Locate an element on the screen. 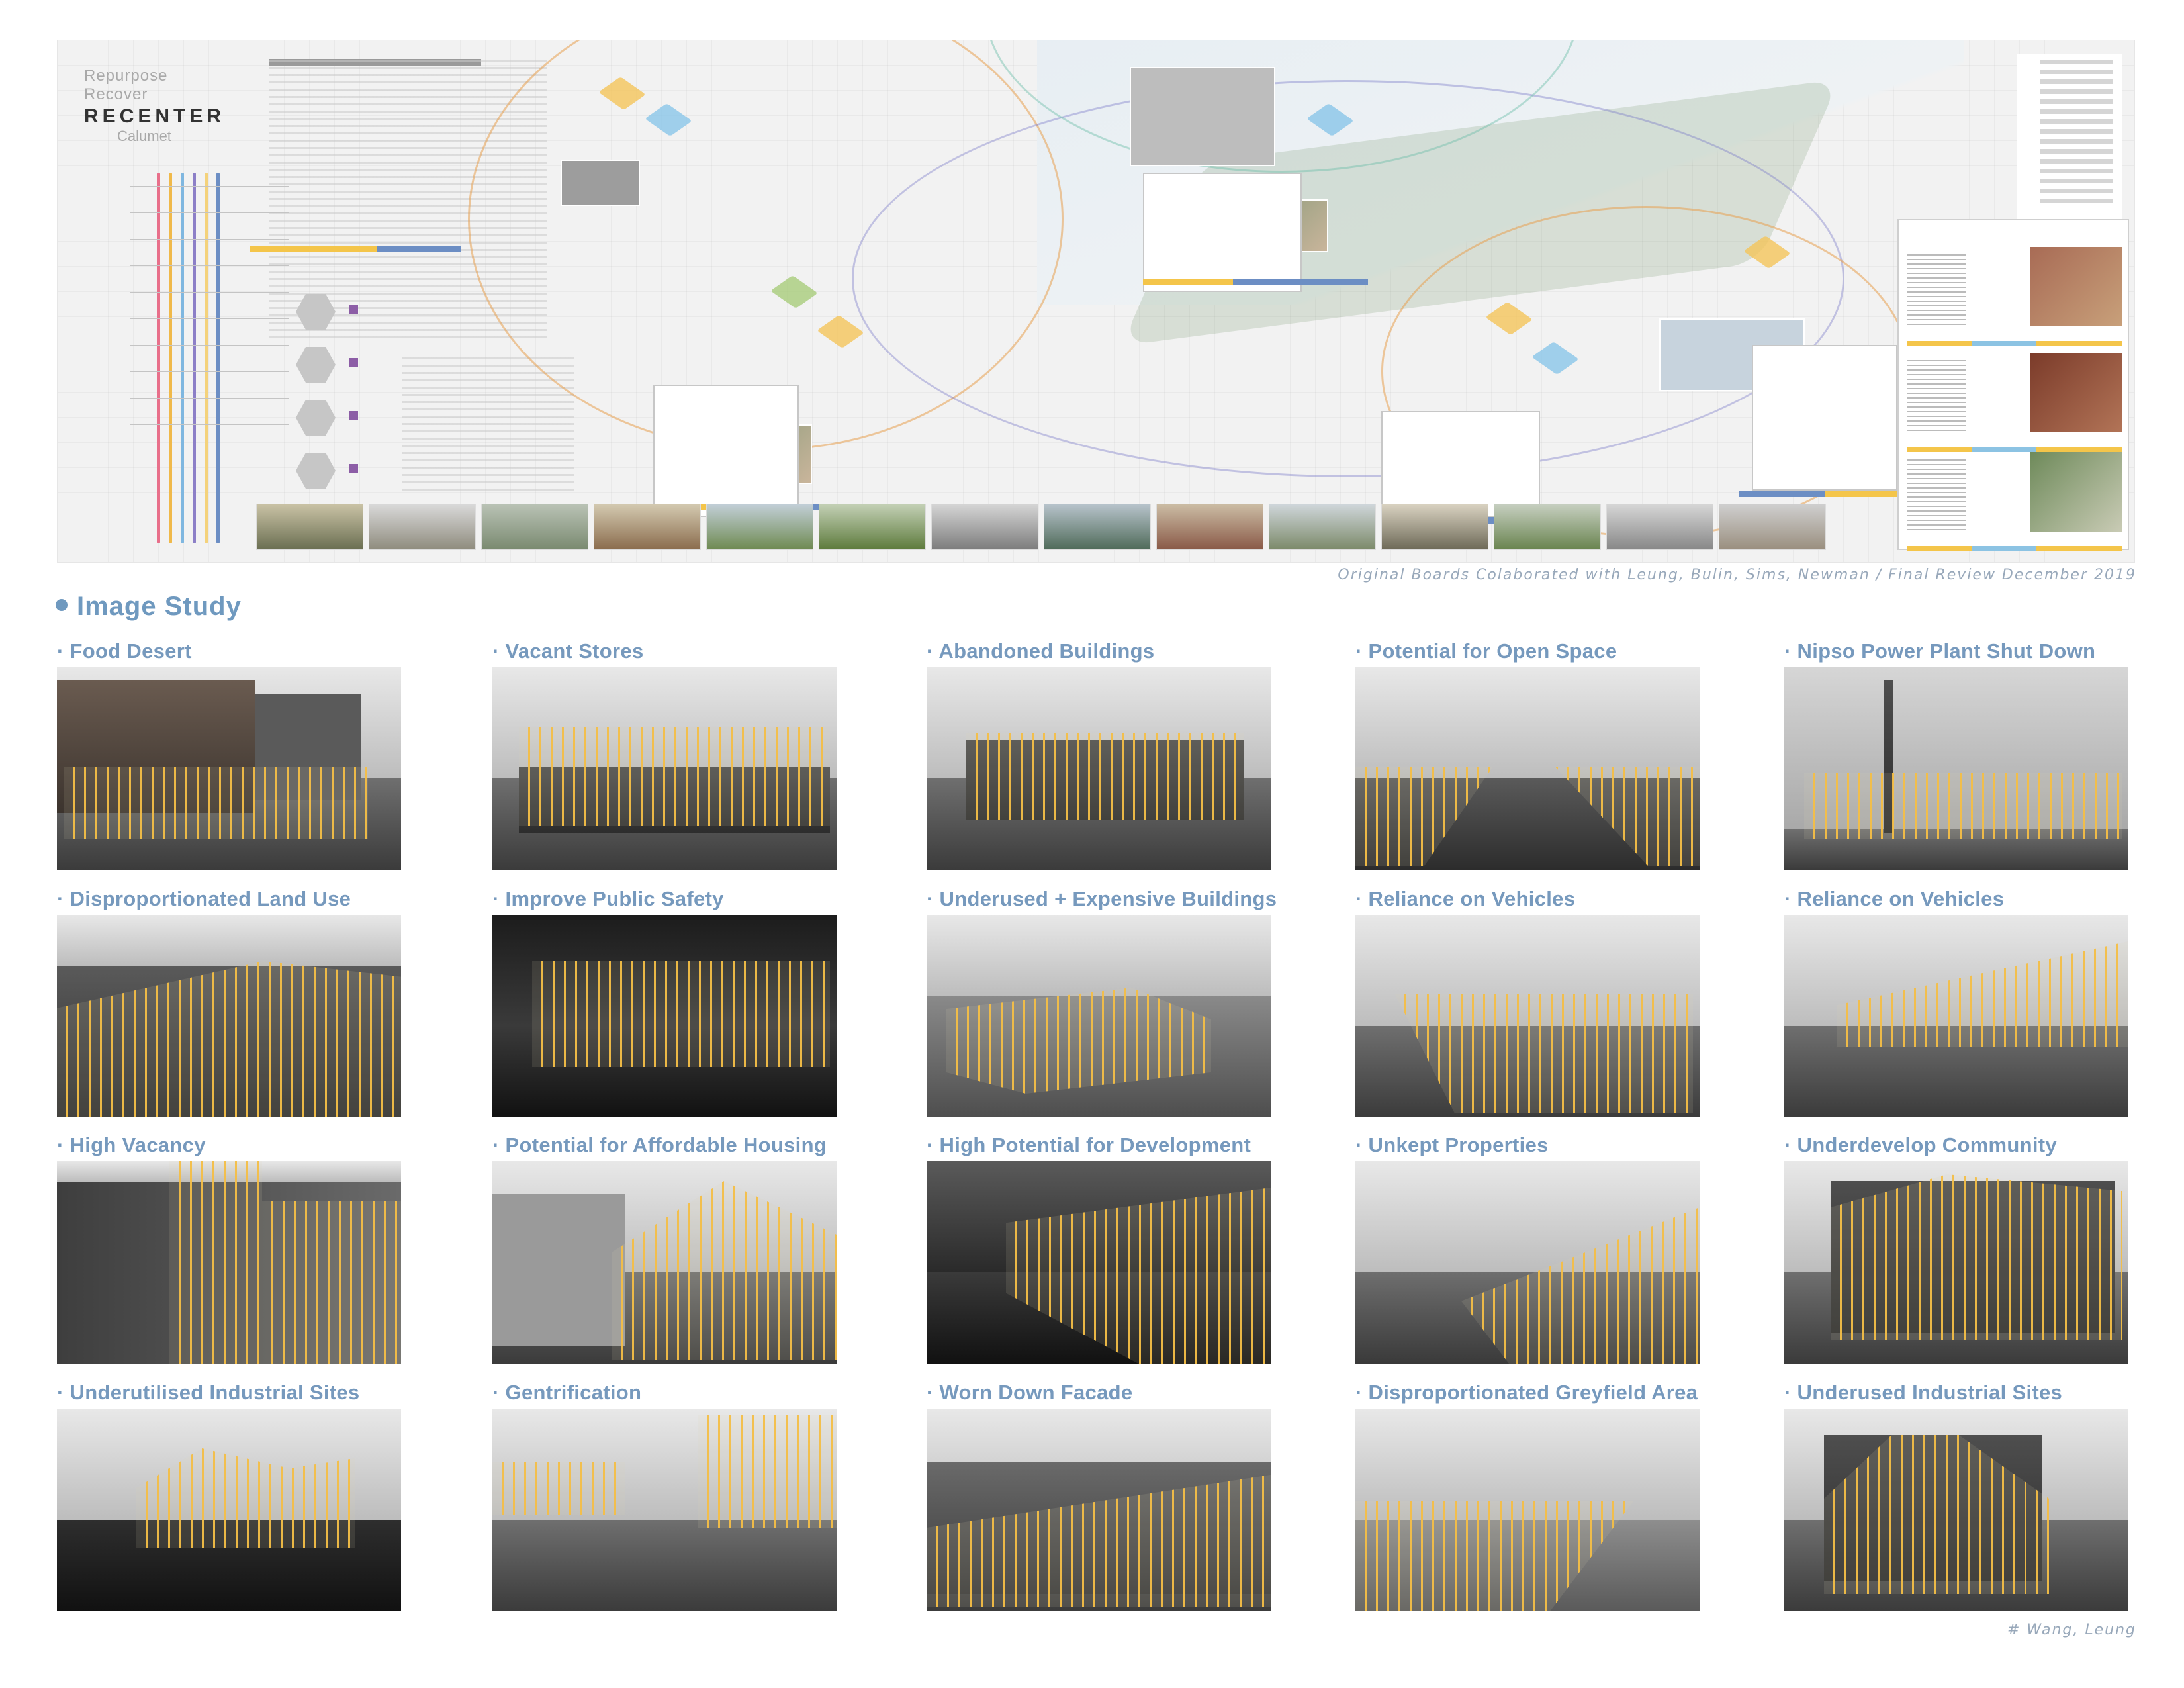  logo-line-recenter: RECENTER is located at coordinates (155, 116).